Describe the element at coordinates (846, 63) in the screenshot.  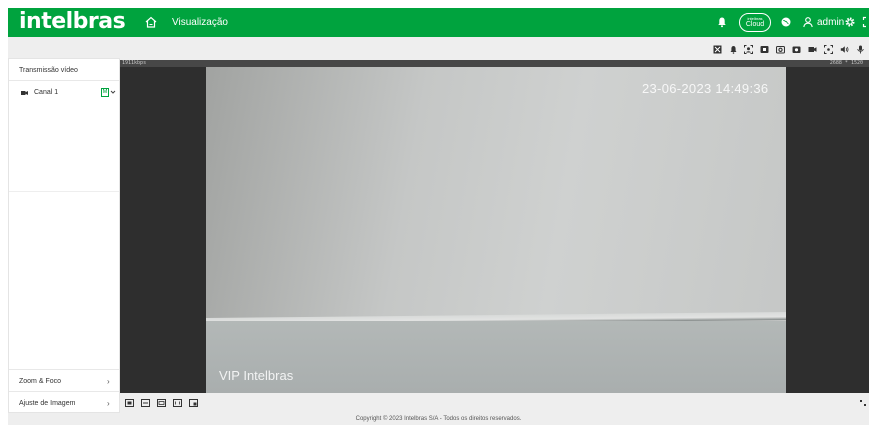
I see `resolution-readout: 2688 * 1520` at that location.